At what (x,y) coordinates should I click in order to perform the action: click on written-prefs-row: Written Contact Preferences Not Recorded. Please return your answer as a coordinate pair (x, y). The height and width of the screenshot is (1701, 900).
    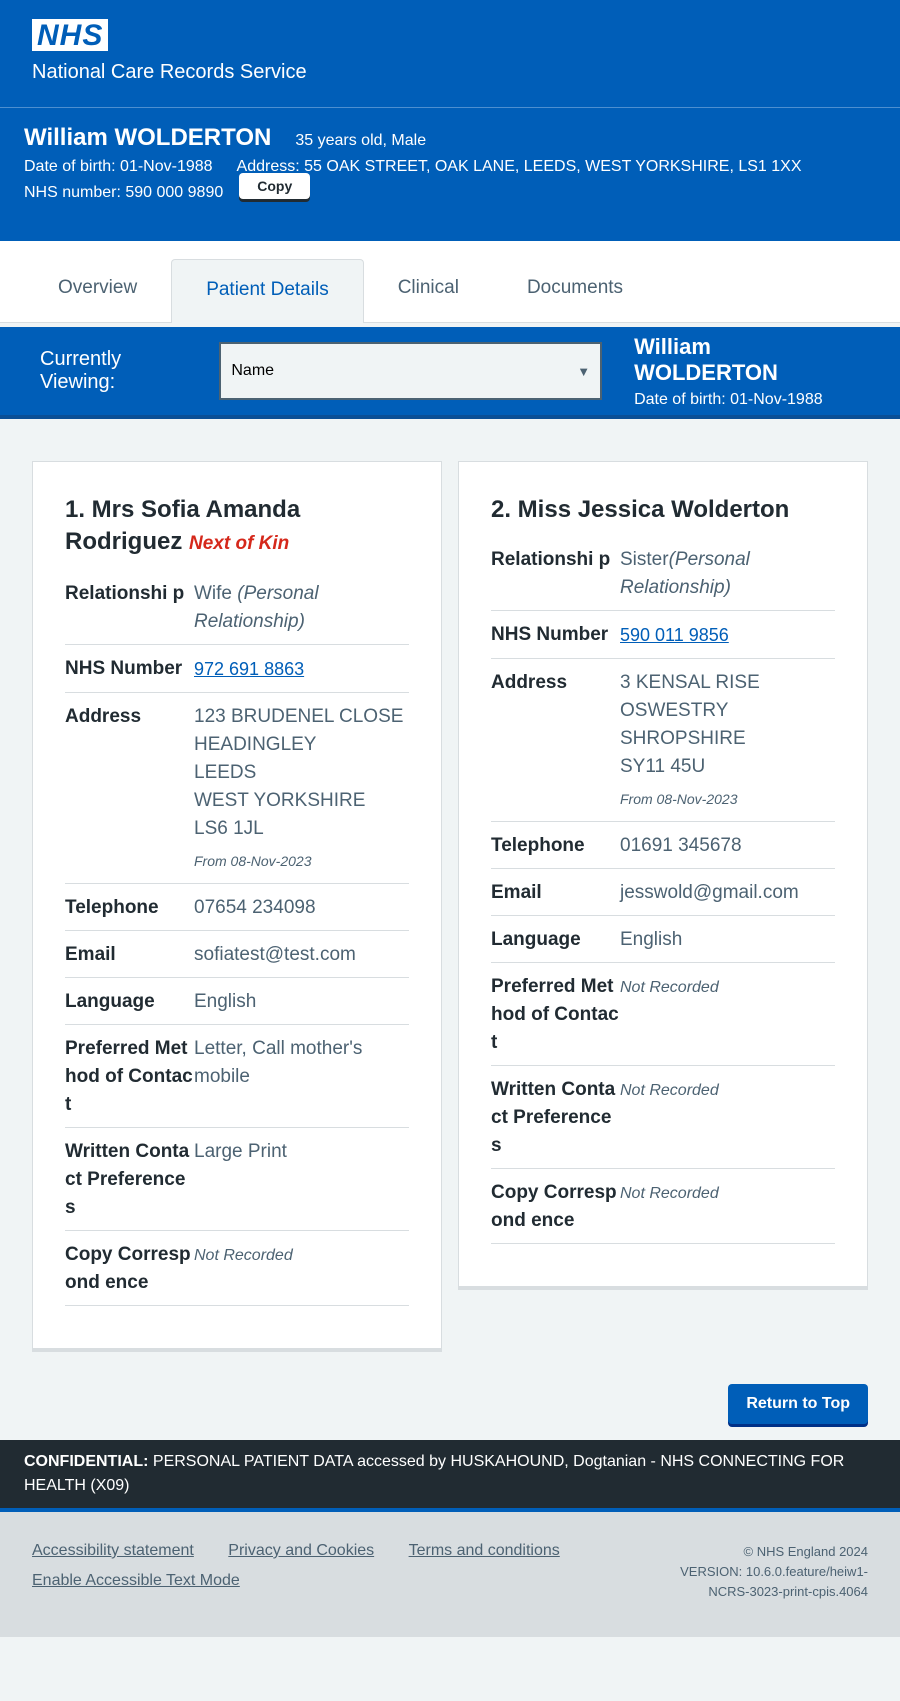
    Looking at the image, I should click on (663, 1117).